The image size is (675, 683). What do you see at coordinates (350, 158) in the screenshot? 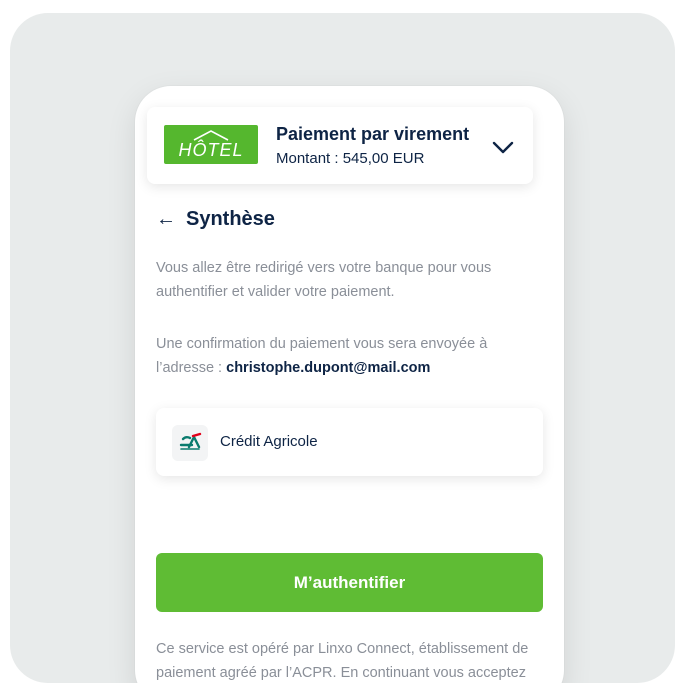
I see `payment-amount: Montant : 545,00 EUR` at bounding box center [350, 158].